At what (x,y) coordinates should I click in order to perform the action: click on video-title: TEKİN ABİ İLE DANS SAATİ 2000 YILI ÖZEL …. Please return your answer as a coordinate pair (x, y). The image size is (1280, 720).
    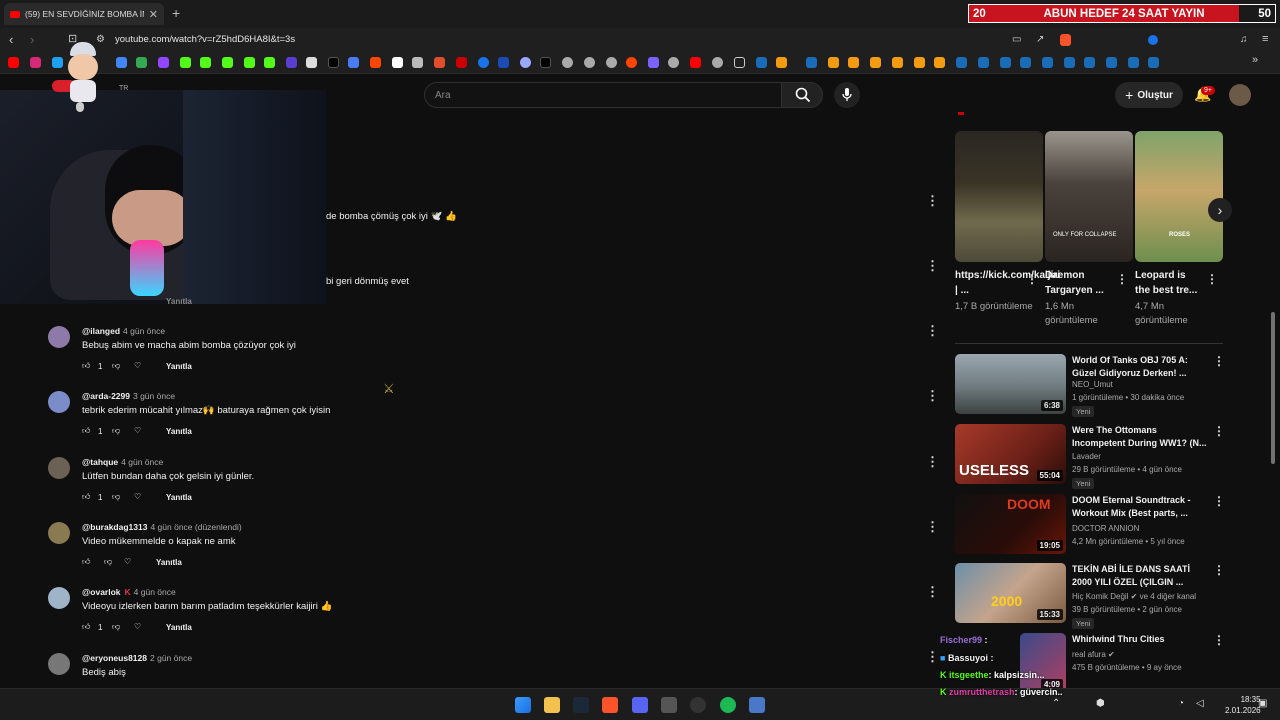
    Looking at the image, I should click on (1140, 576).